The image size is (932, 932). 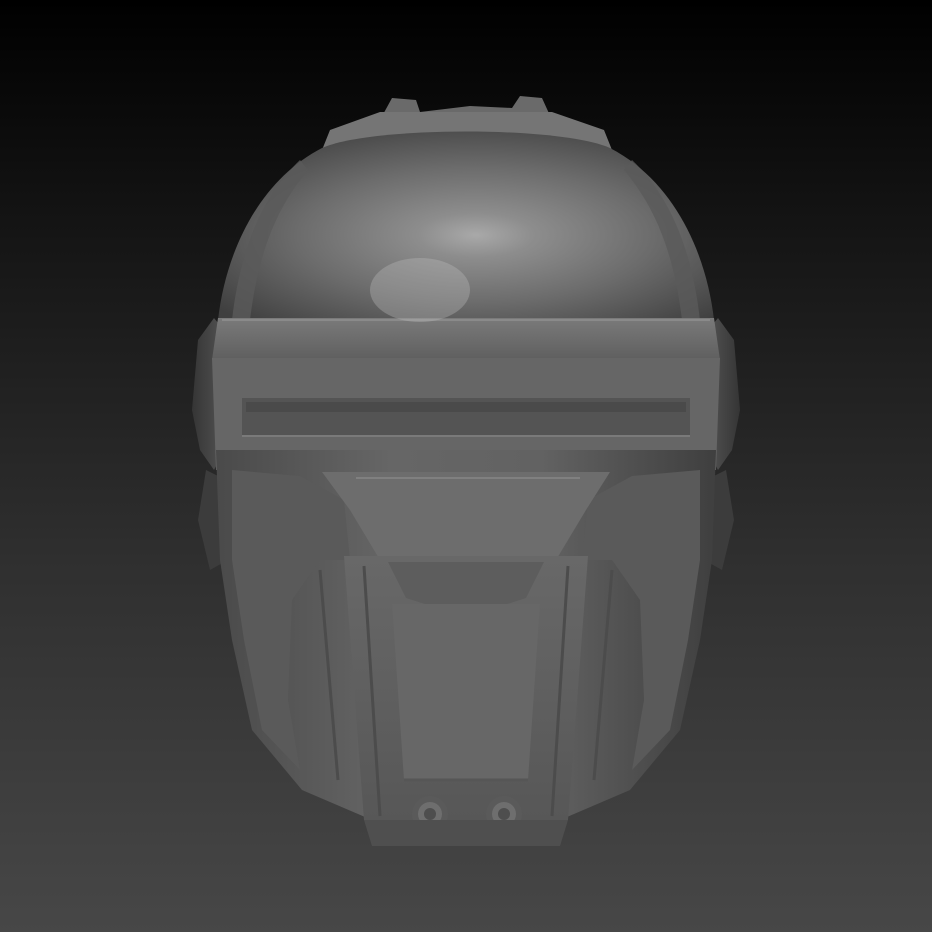 I want to click on brow-band, so click(x=466, y=339).